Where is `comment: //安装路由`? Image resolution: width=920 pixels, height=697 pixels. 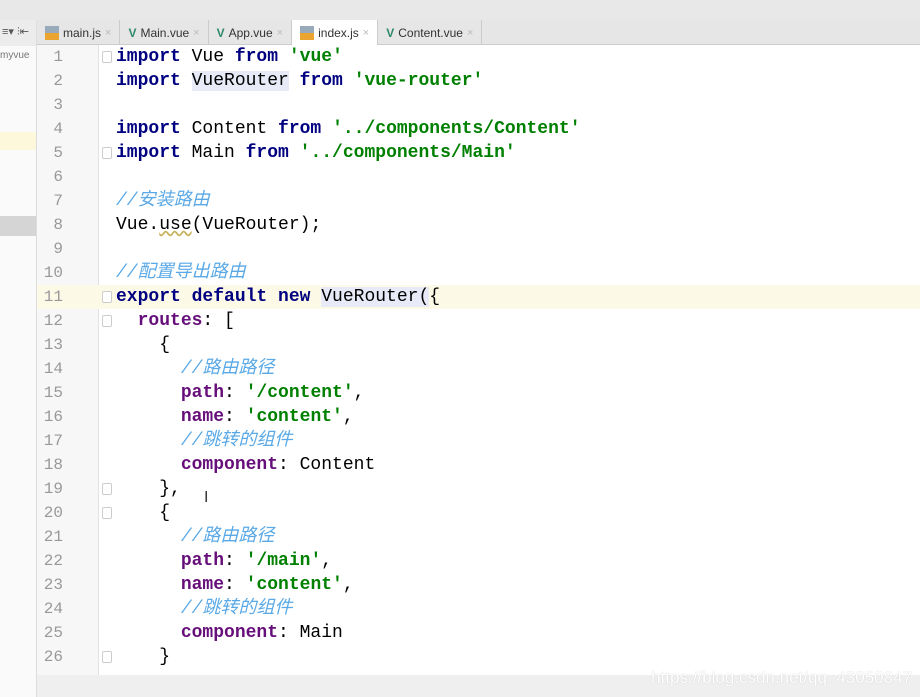 comment: //安装路由 is located at coordinates (163, 201).